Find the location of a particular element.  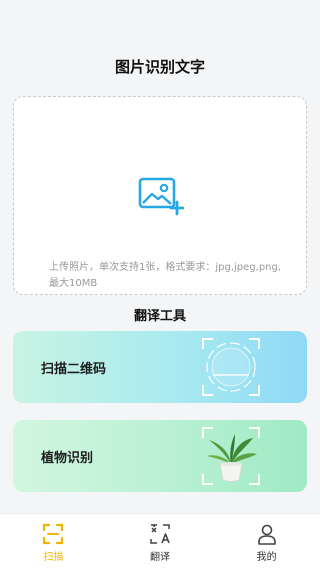

upload-hint: 上传照片，单次支持1张，格式要求：jpg,jpeg,png,最大10MB is located at coordinates (165, 275).